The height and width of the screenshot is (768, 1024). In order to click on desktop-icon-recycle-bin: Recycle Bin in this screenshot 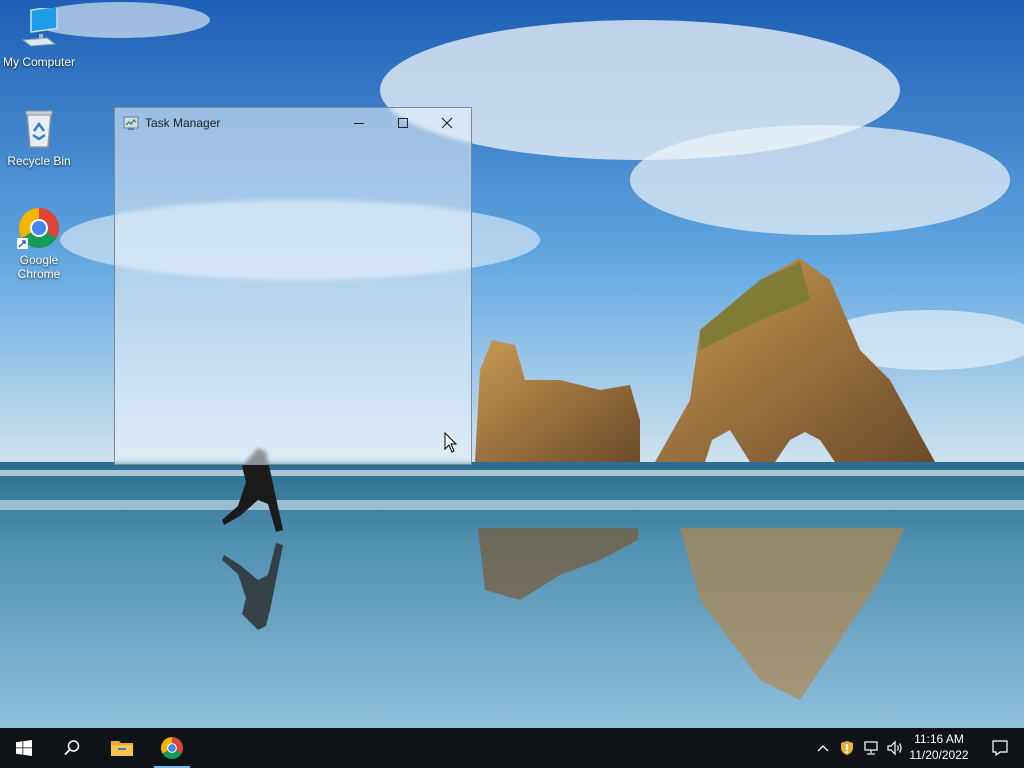, I will do `click(39, 137)`.